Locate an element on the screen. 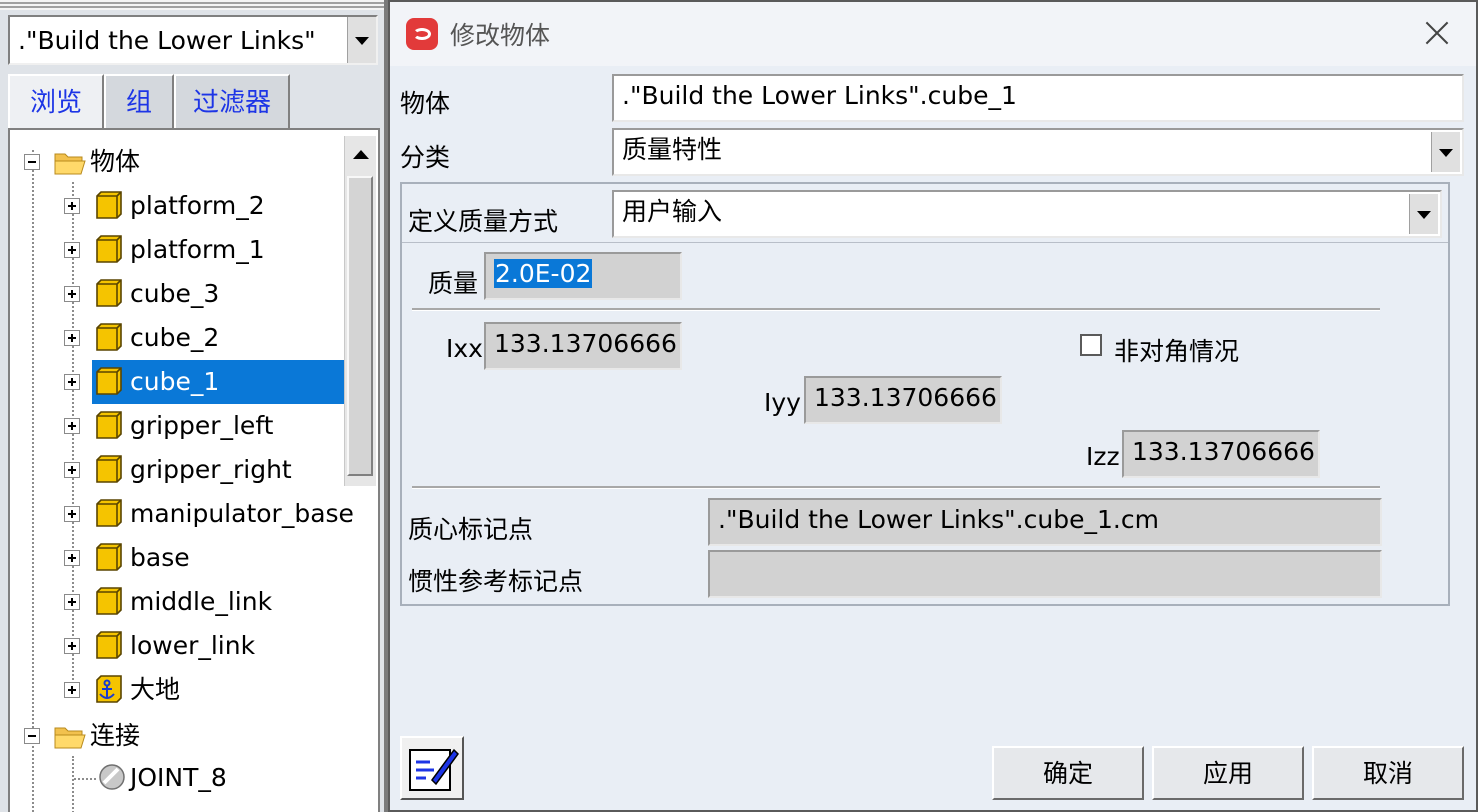 The height and width of the screenshot is (812, 1478). anchor-icon is located at coordinates (109, 689).